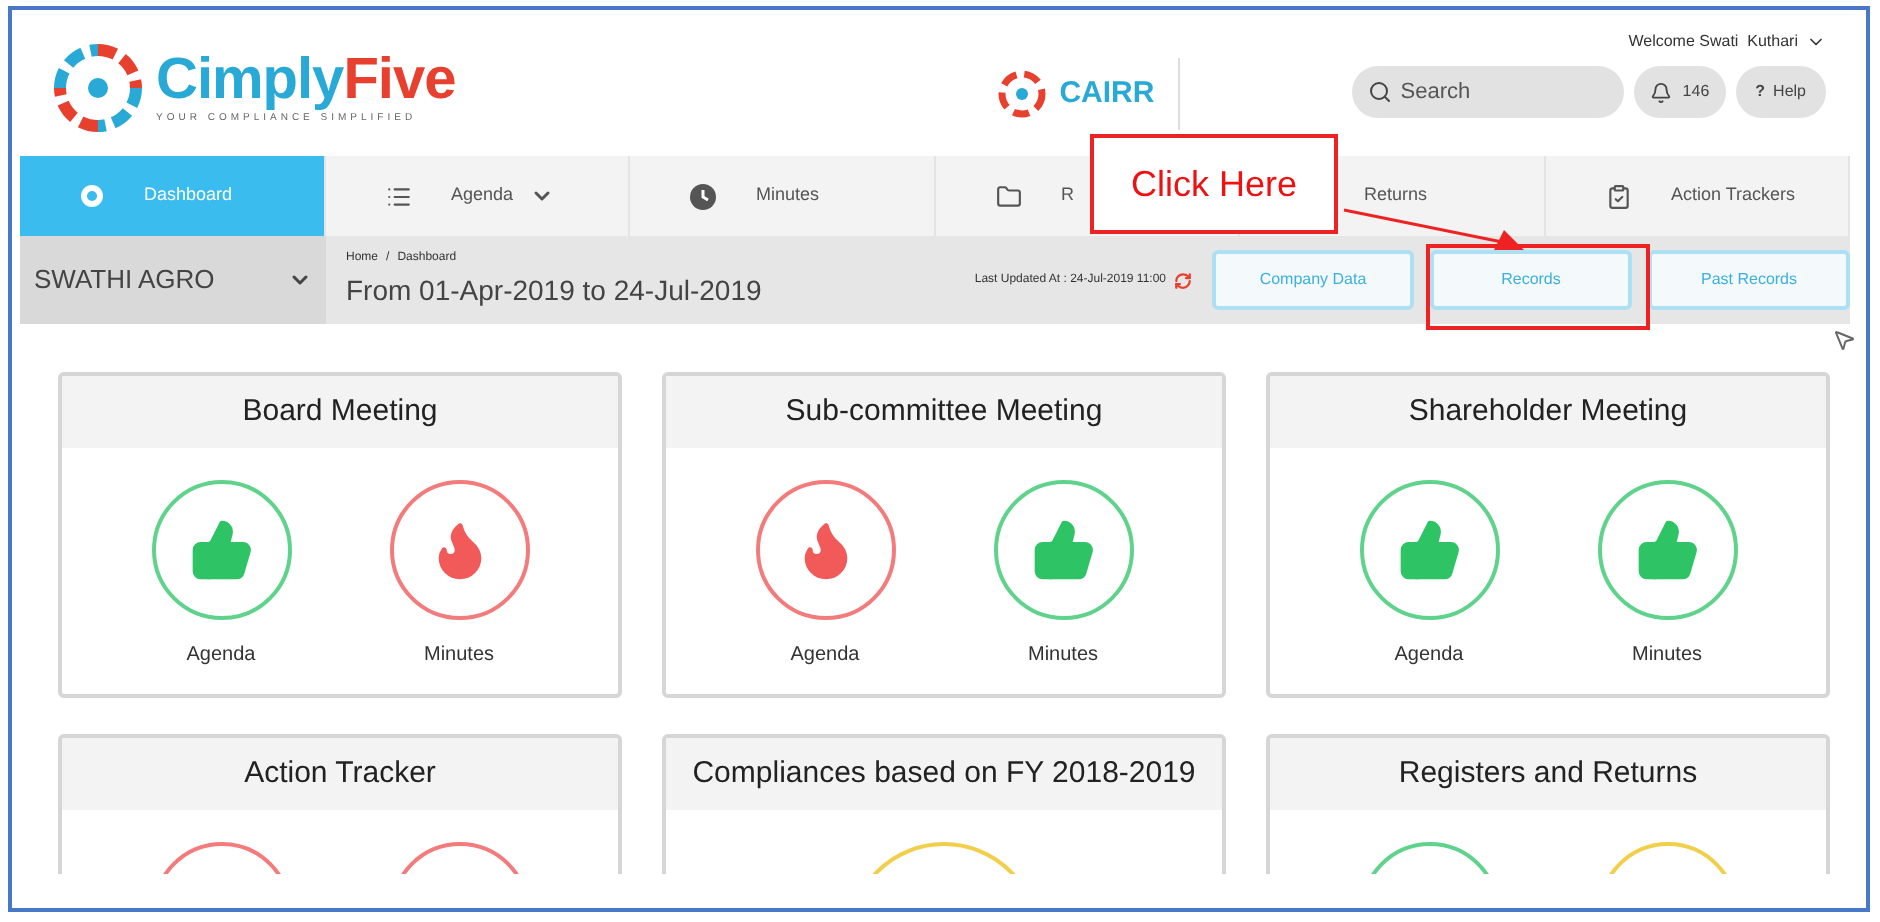 Image resolution: width=1880 pixels, height=922 pixels. Describe the element at coordinates (944, 411) in the screenshot. I see `card-title: Sub-committee Meeting` at that location.